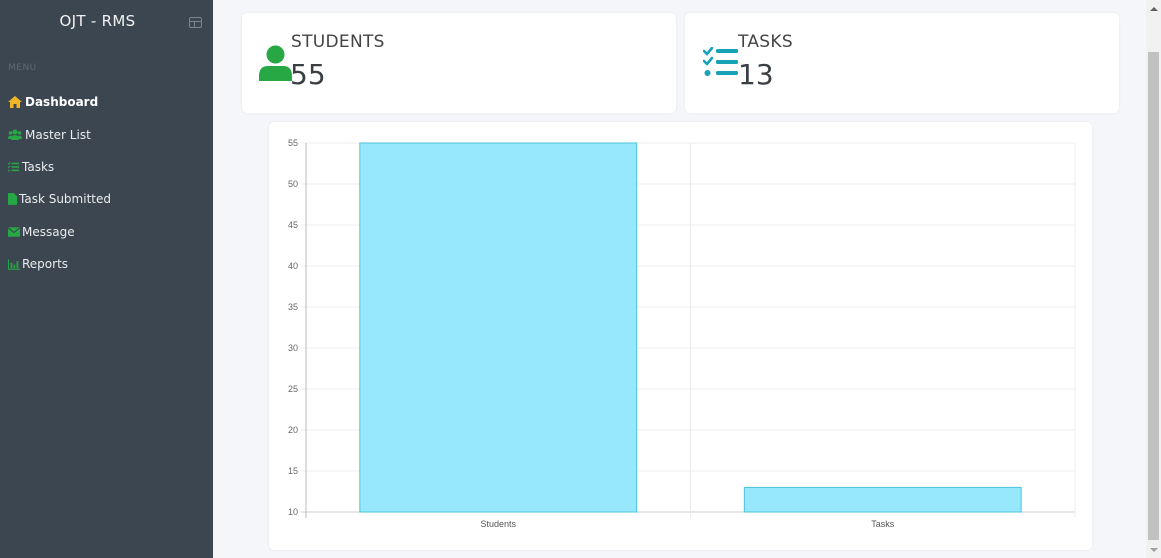  I want to click on y-tick-label: 20, so click(293, 430).